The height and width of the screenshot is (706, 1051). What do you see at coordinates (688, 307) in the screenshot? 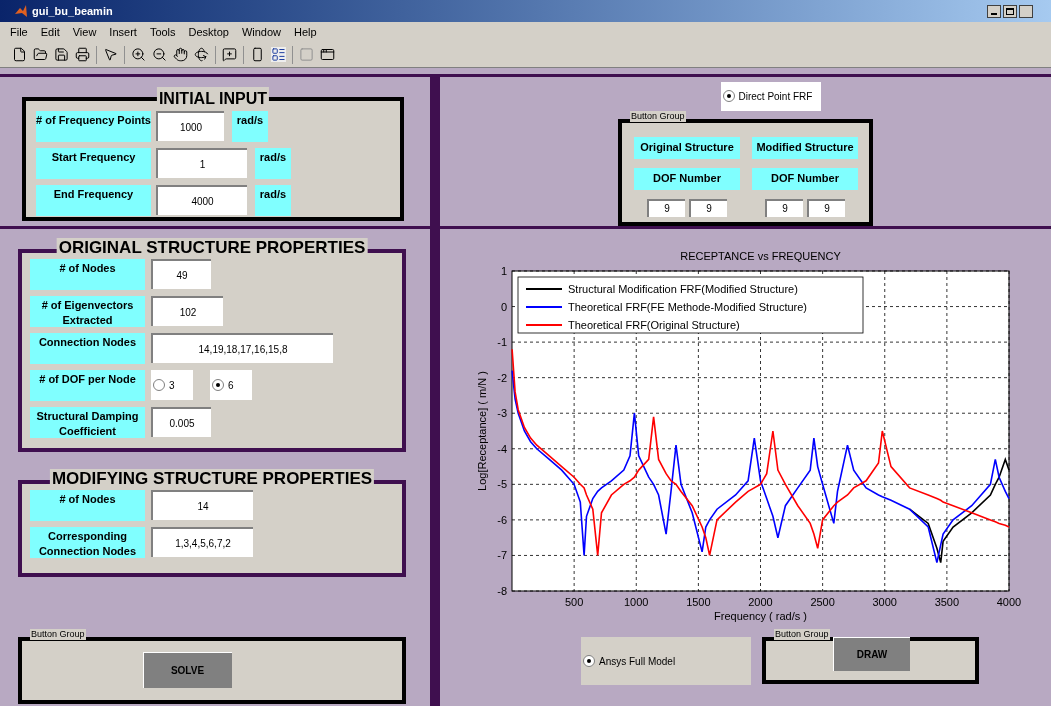
I see `legend-label: Theoretical FRF(FE Methode-Modified Structure)` at bounding box center [688, 307].